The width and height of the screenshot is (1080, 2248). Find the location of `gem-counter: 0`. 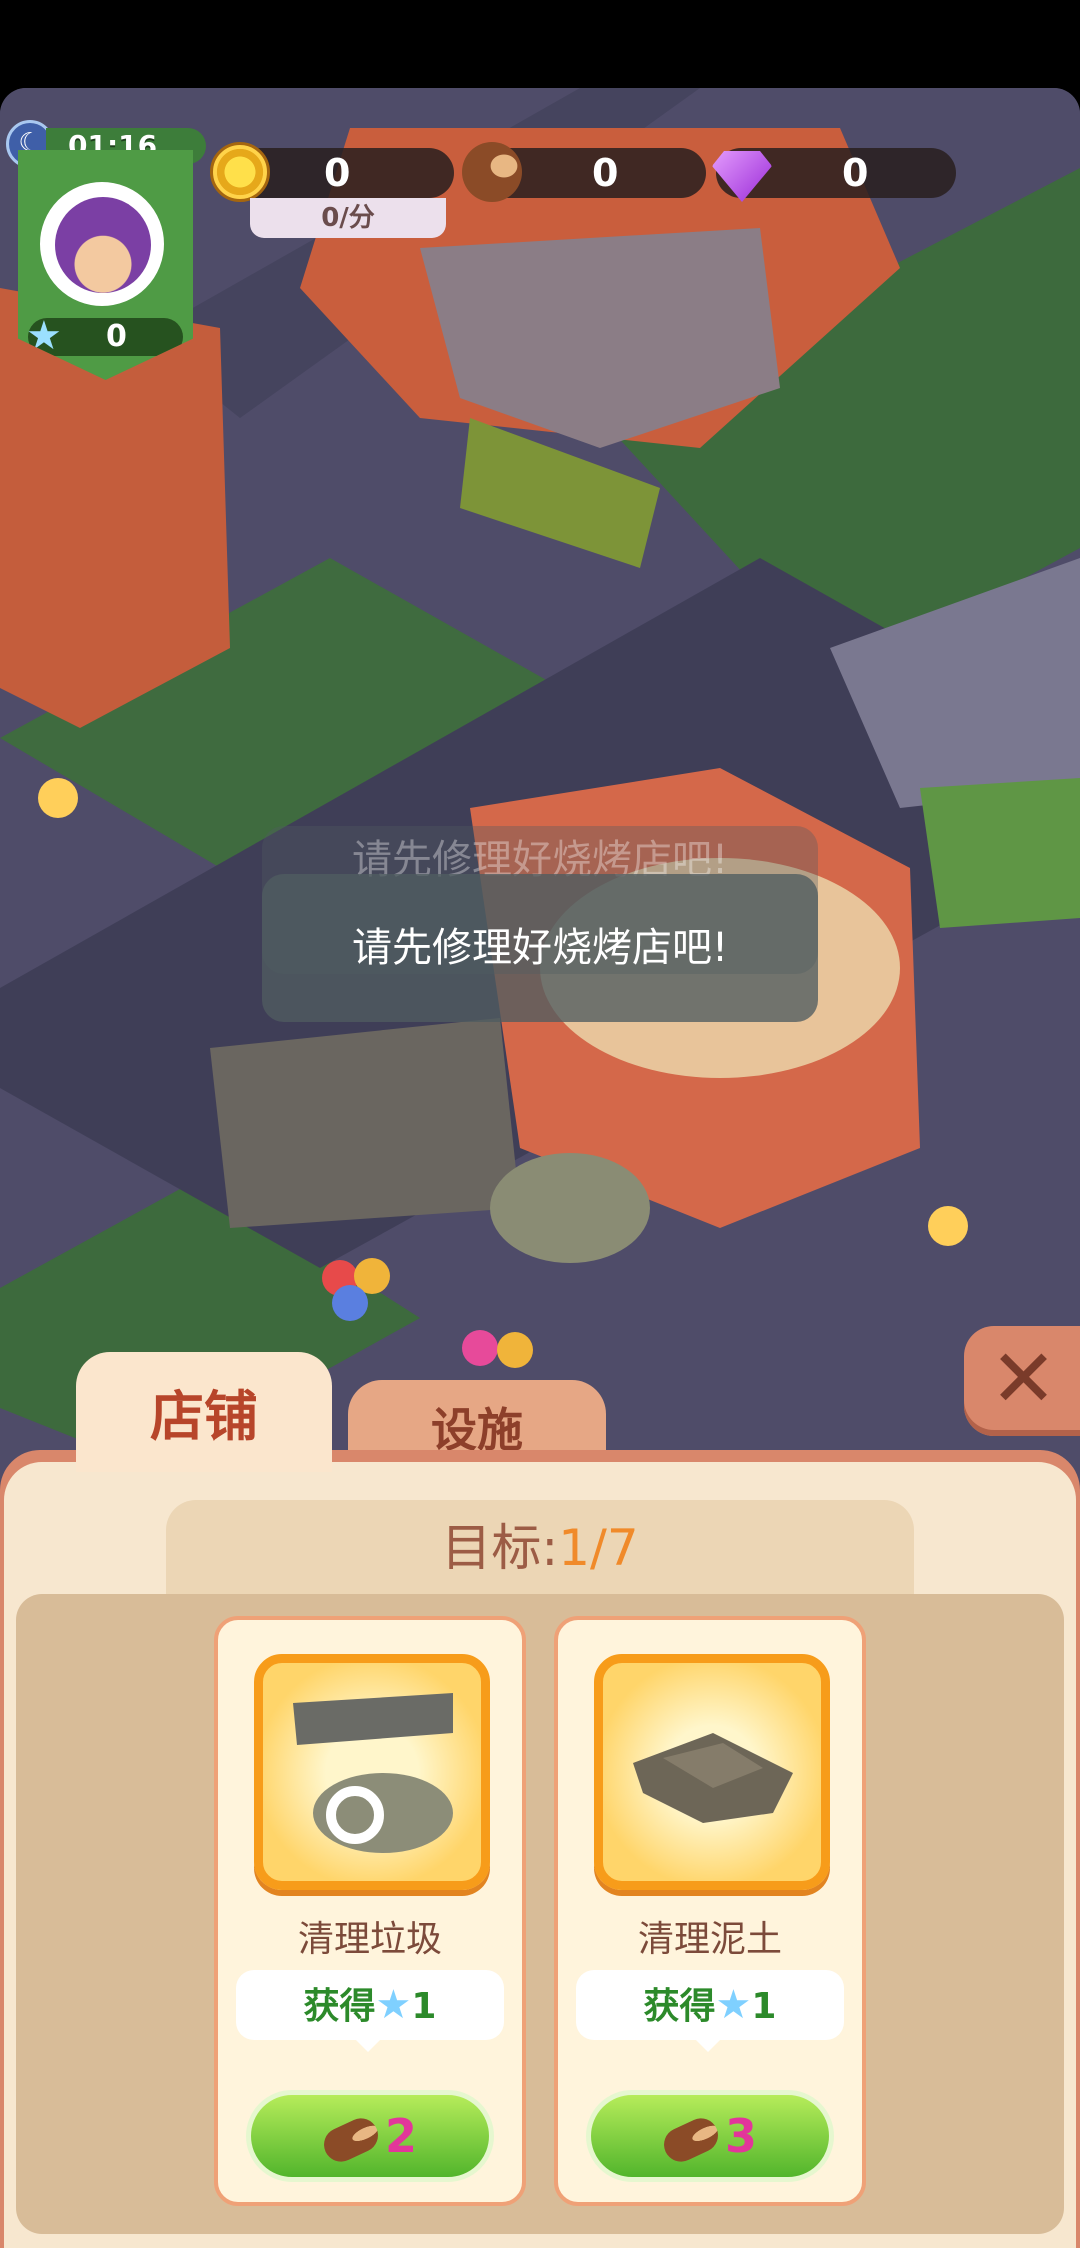

gem-counter: 0 is located at coordinates (834, 175).